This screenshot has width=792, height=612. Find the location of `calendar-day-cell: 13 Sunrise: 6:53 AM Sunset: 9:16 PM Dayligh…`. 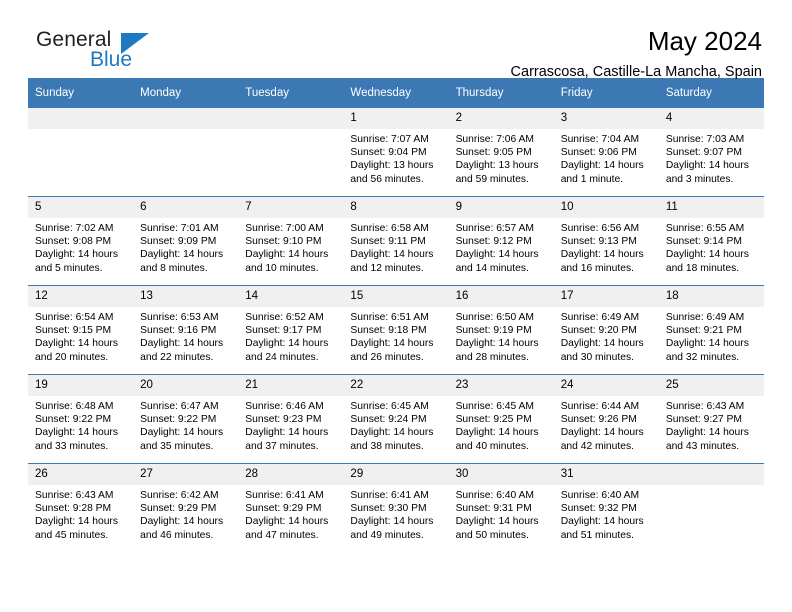

calendar-day-cell: 13 Sunrise: 6:53 AM Sunset: 9:16 PM Dayligh… is located at coordinates (186, 330).